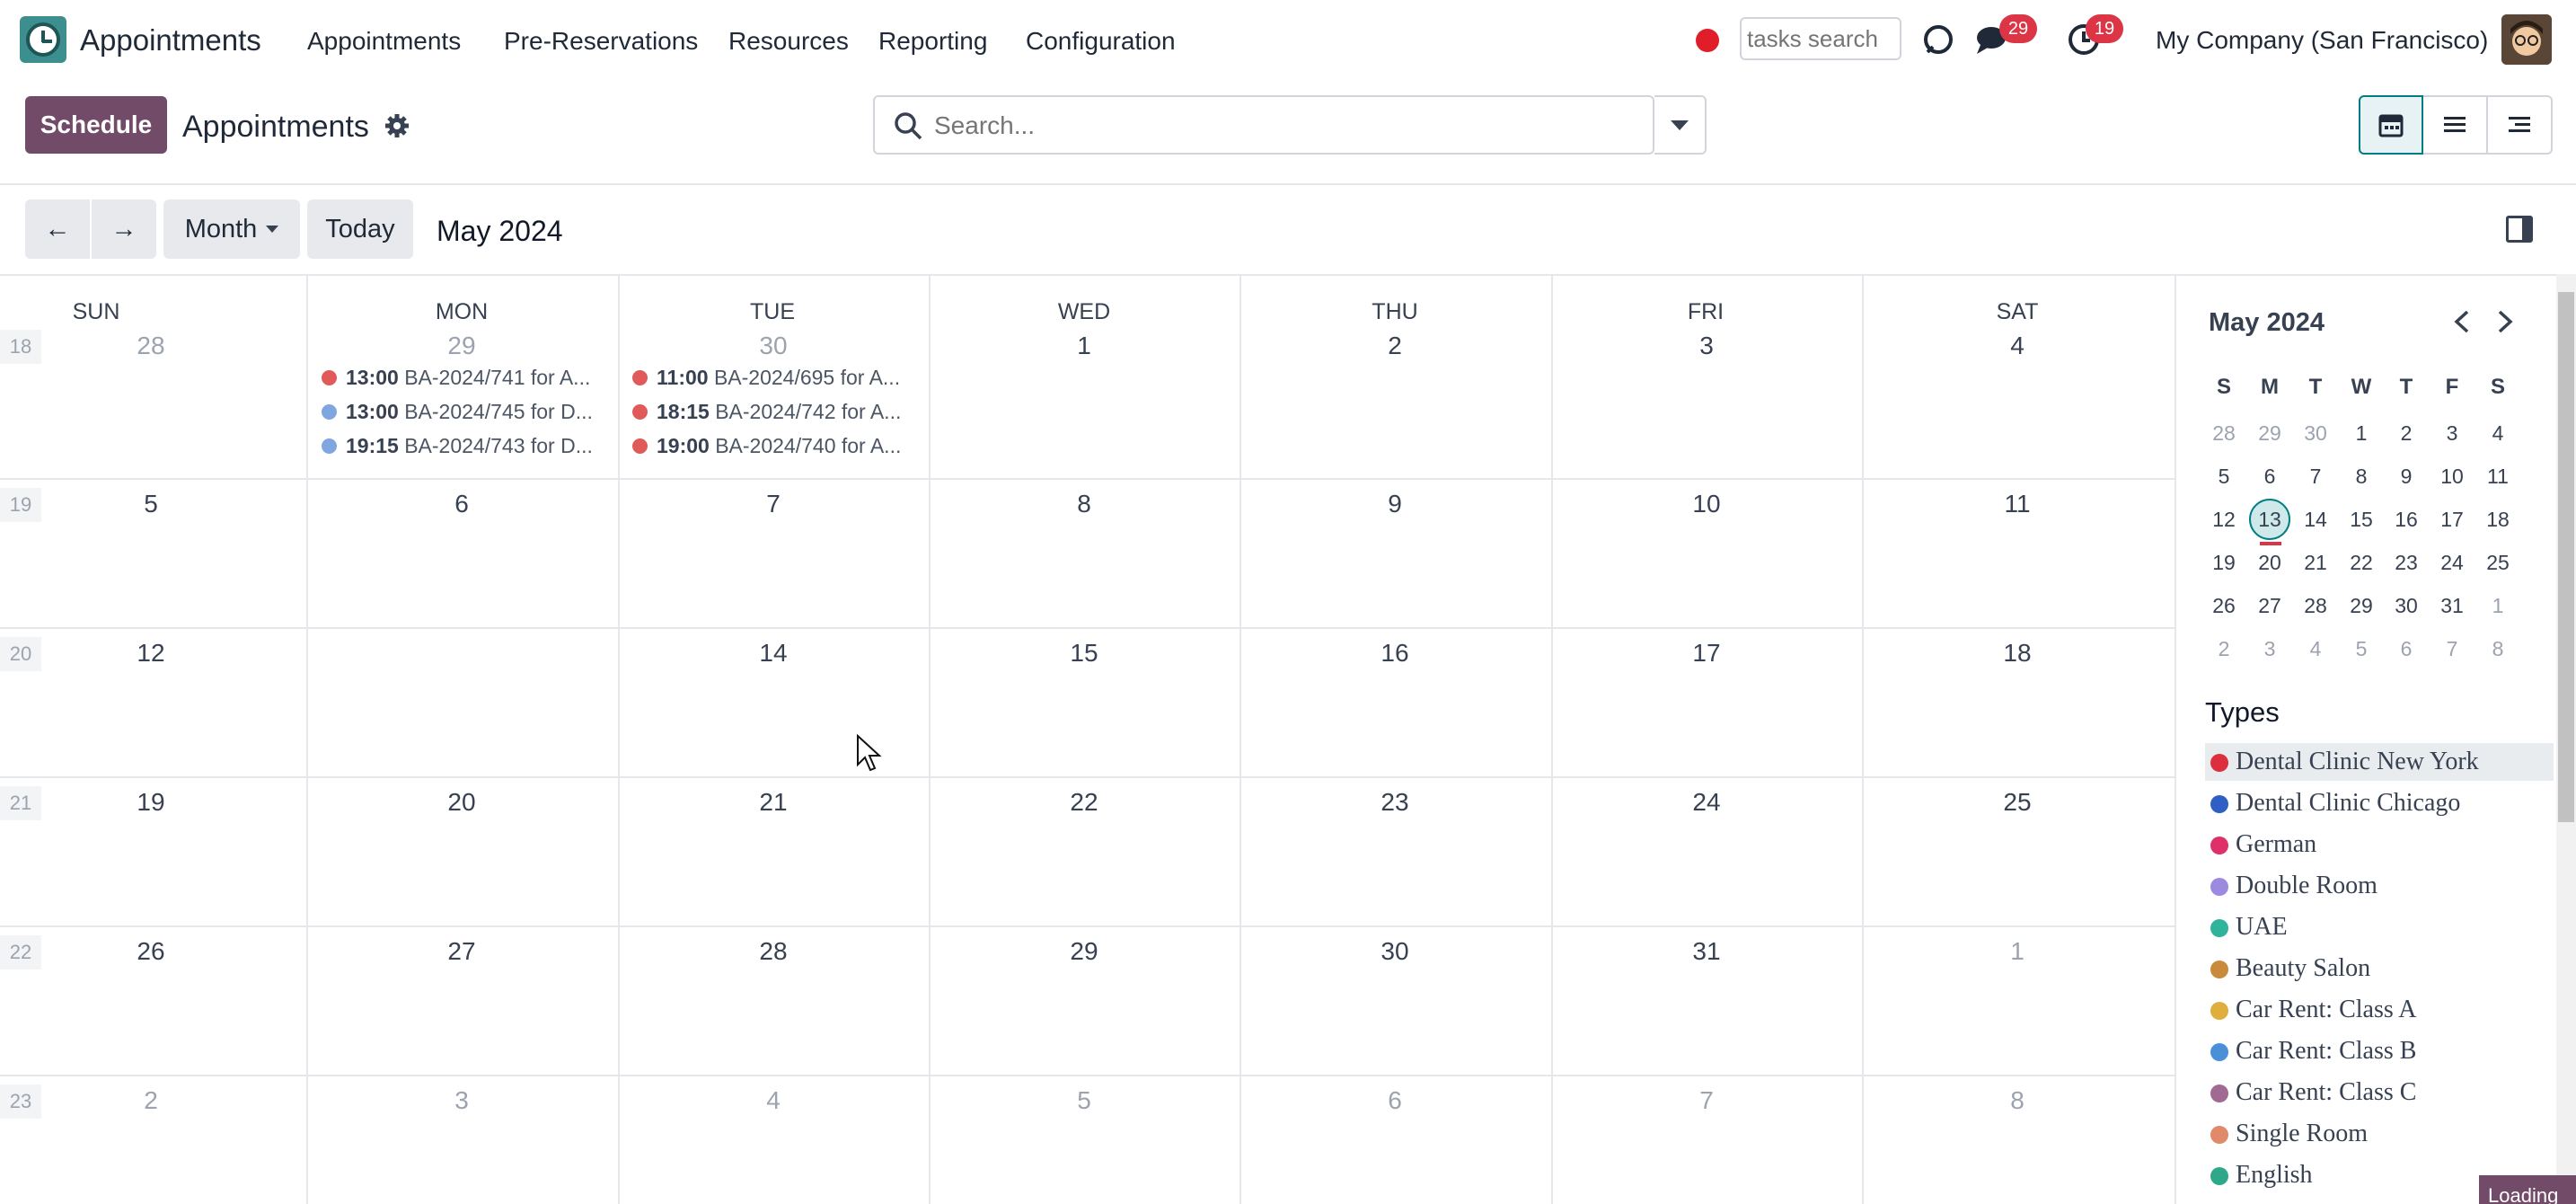 This screenshot has width=2576, height=1204. What do you see at coordinates (1707, 951) in the screenshot?
I see `calendar-day: 31` at bounding box center [1707, 951].